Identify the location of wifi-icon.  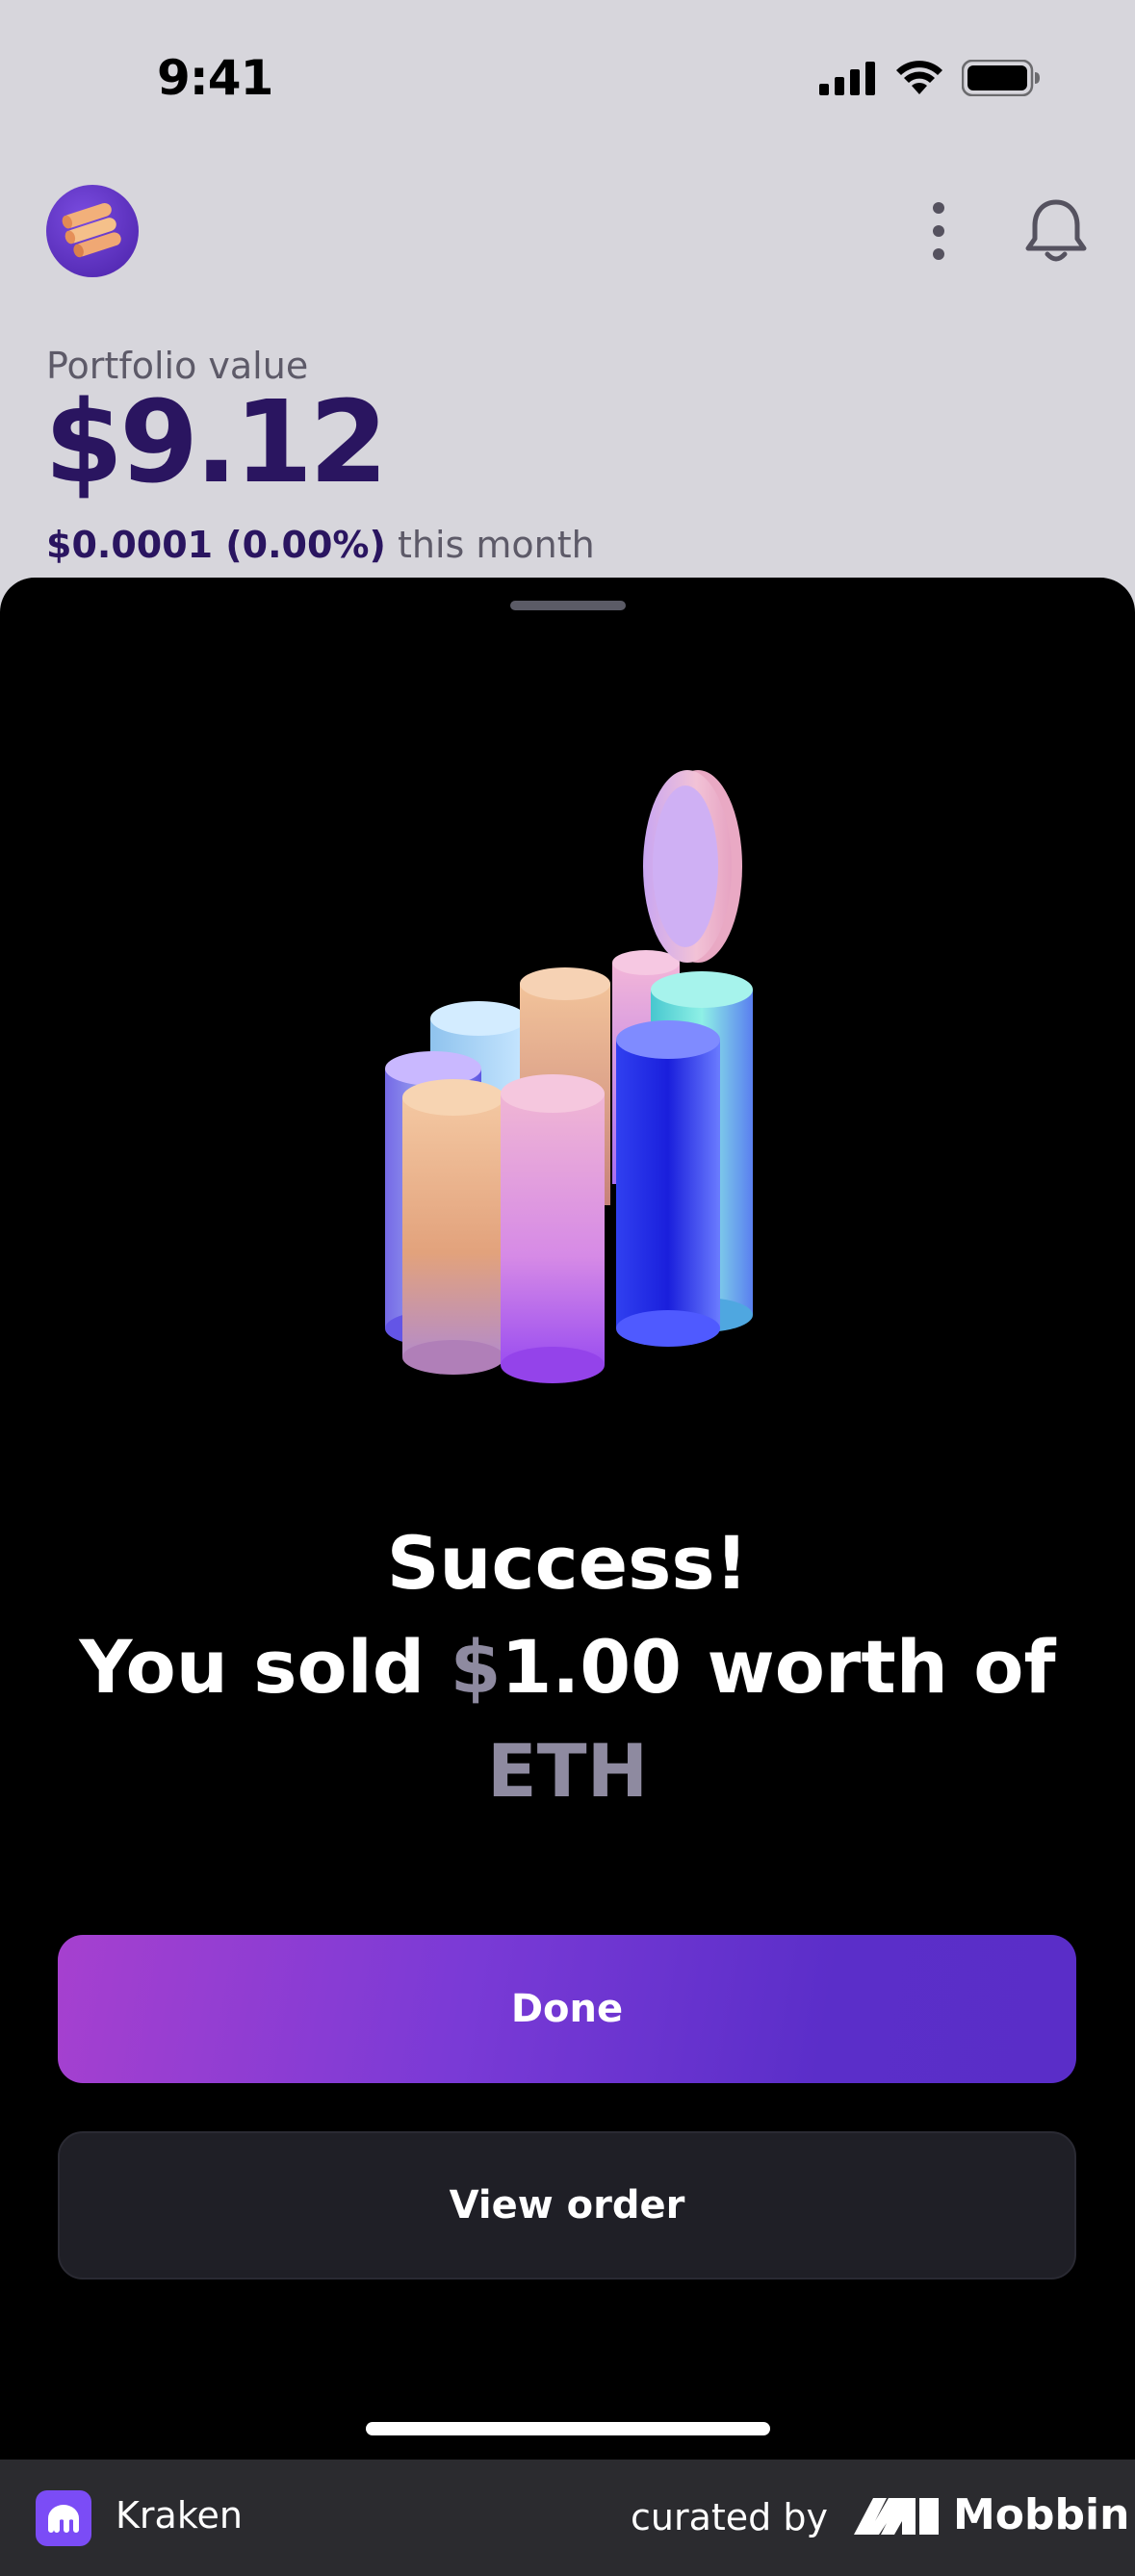
(919, 77).